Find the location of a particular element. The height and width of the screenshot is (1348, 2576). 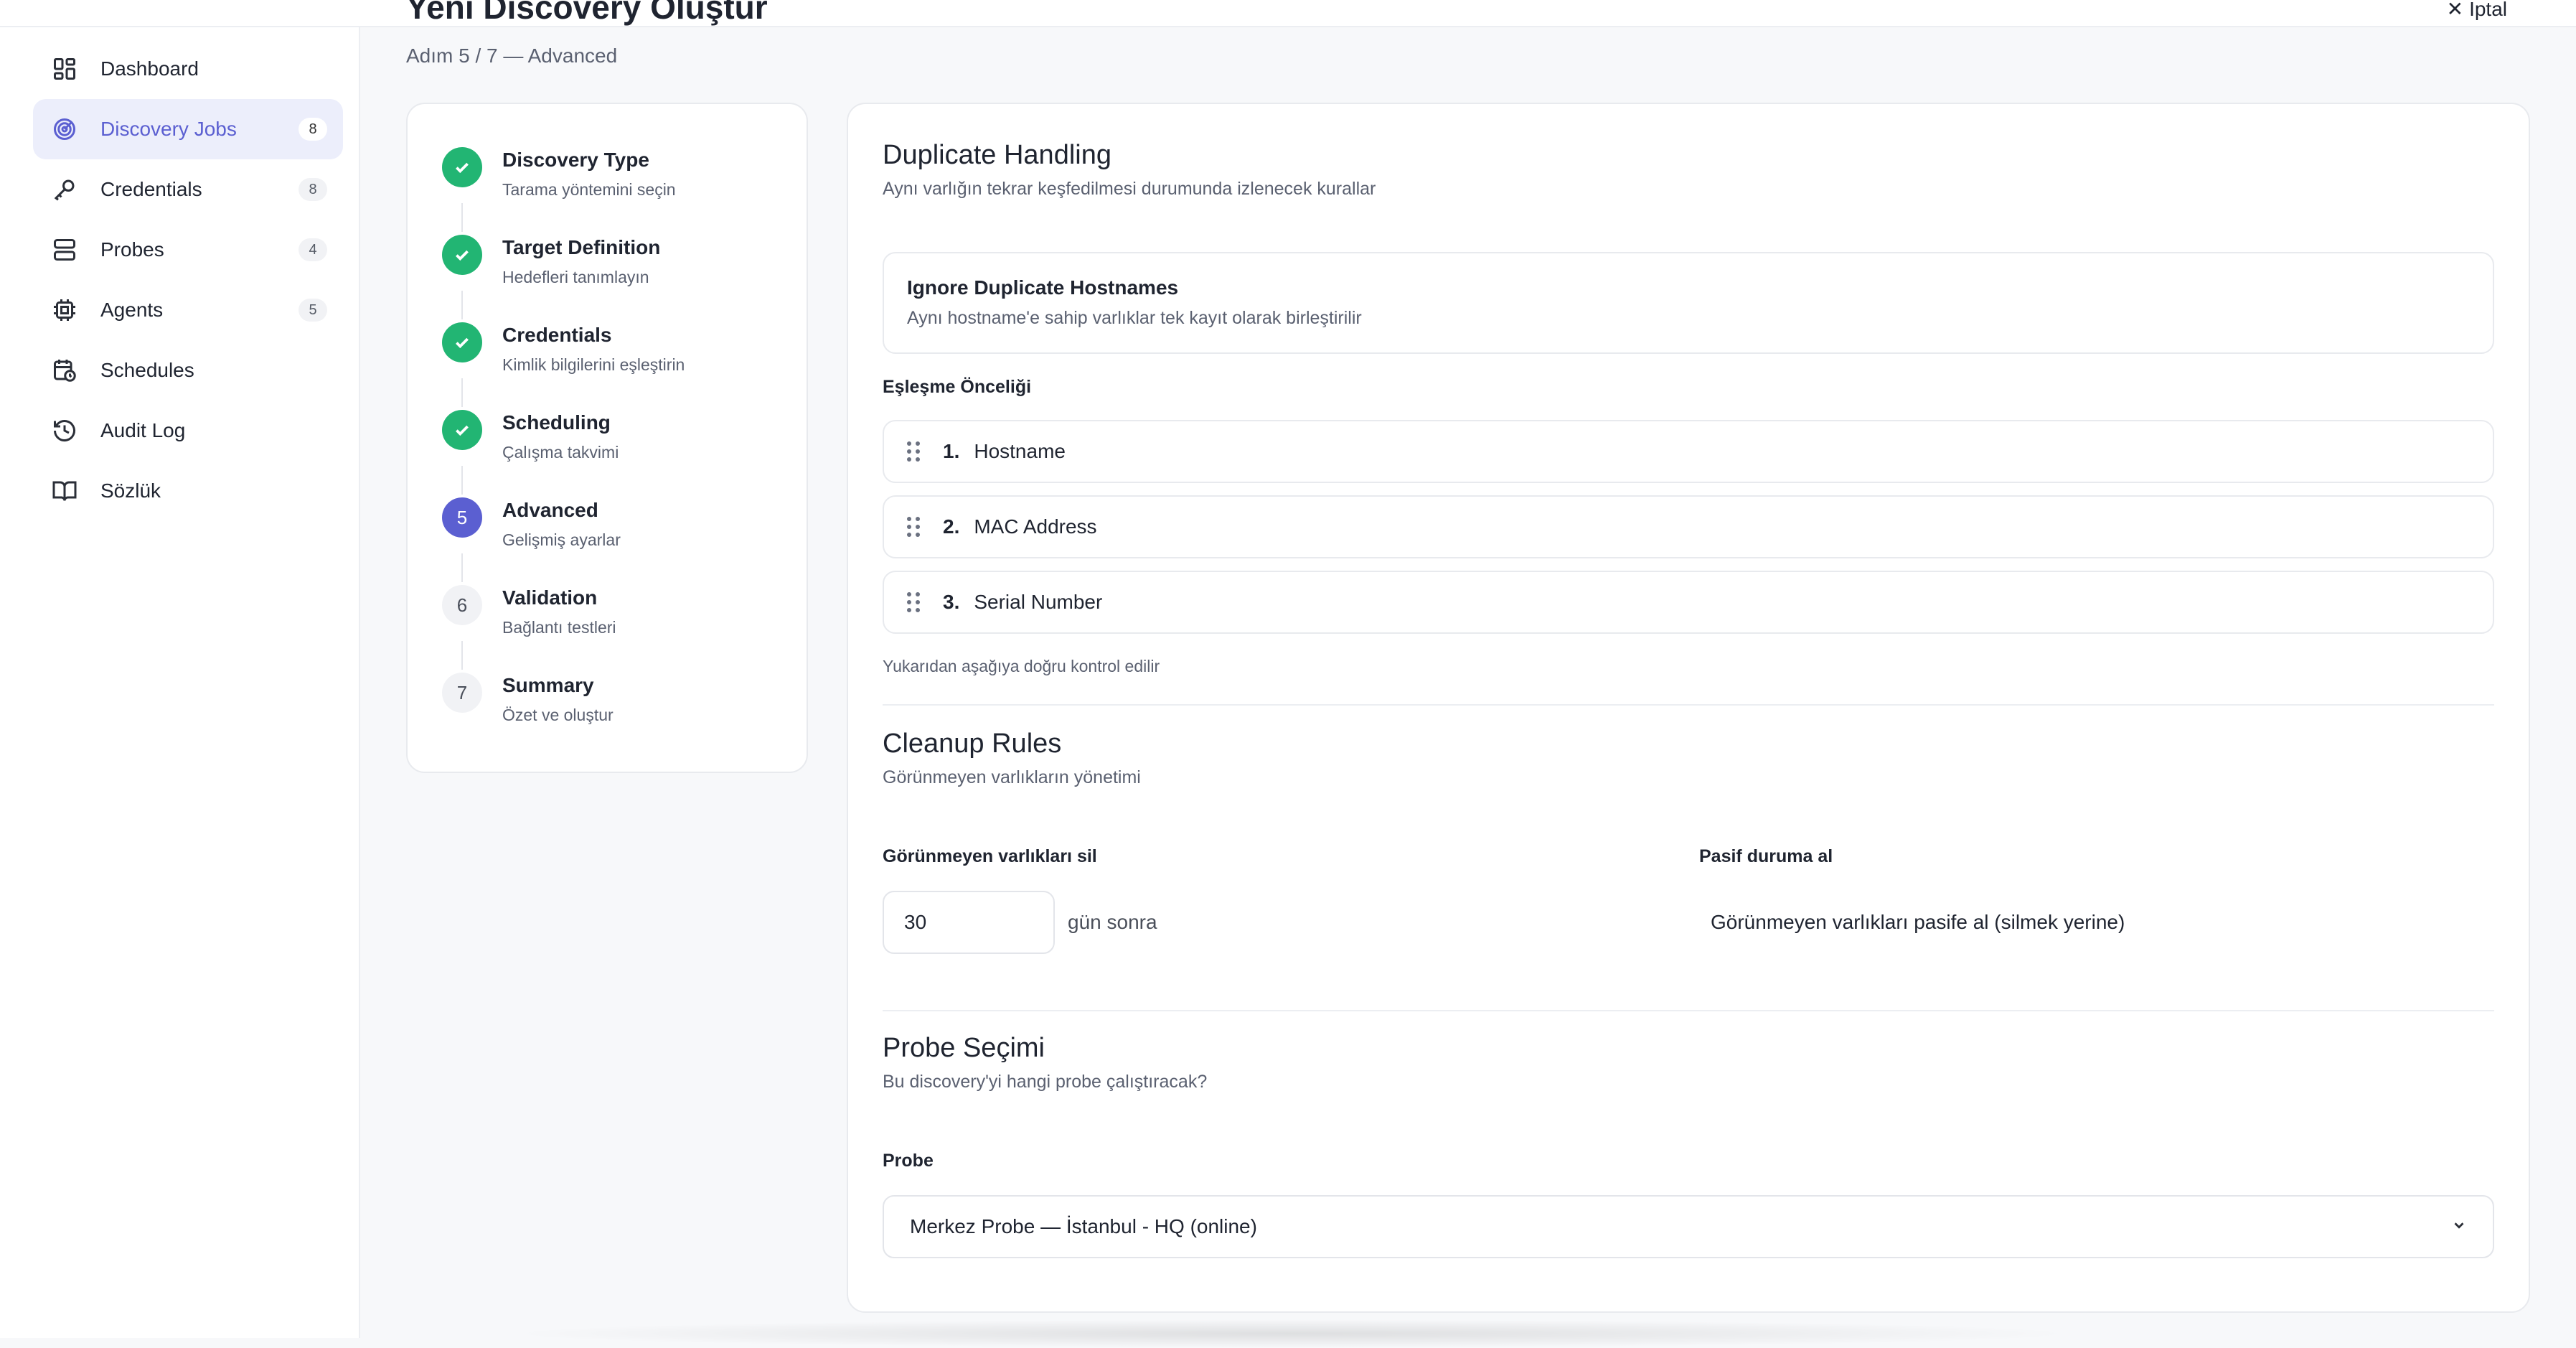

sidebar-item-audit-log: Audit Log is located at coordinates (188, 431).